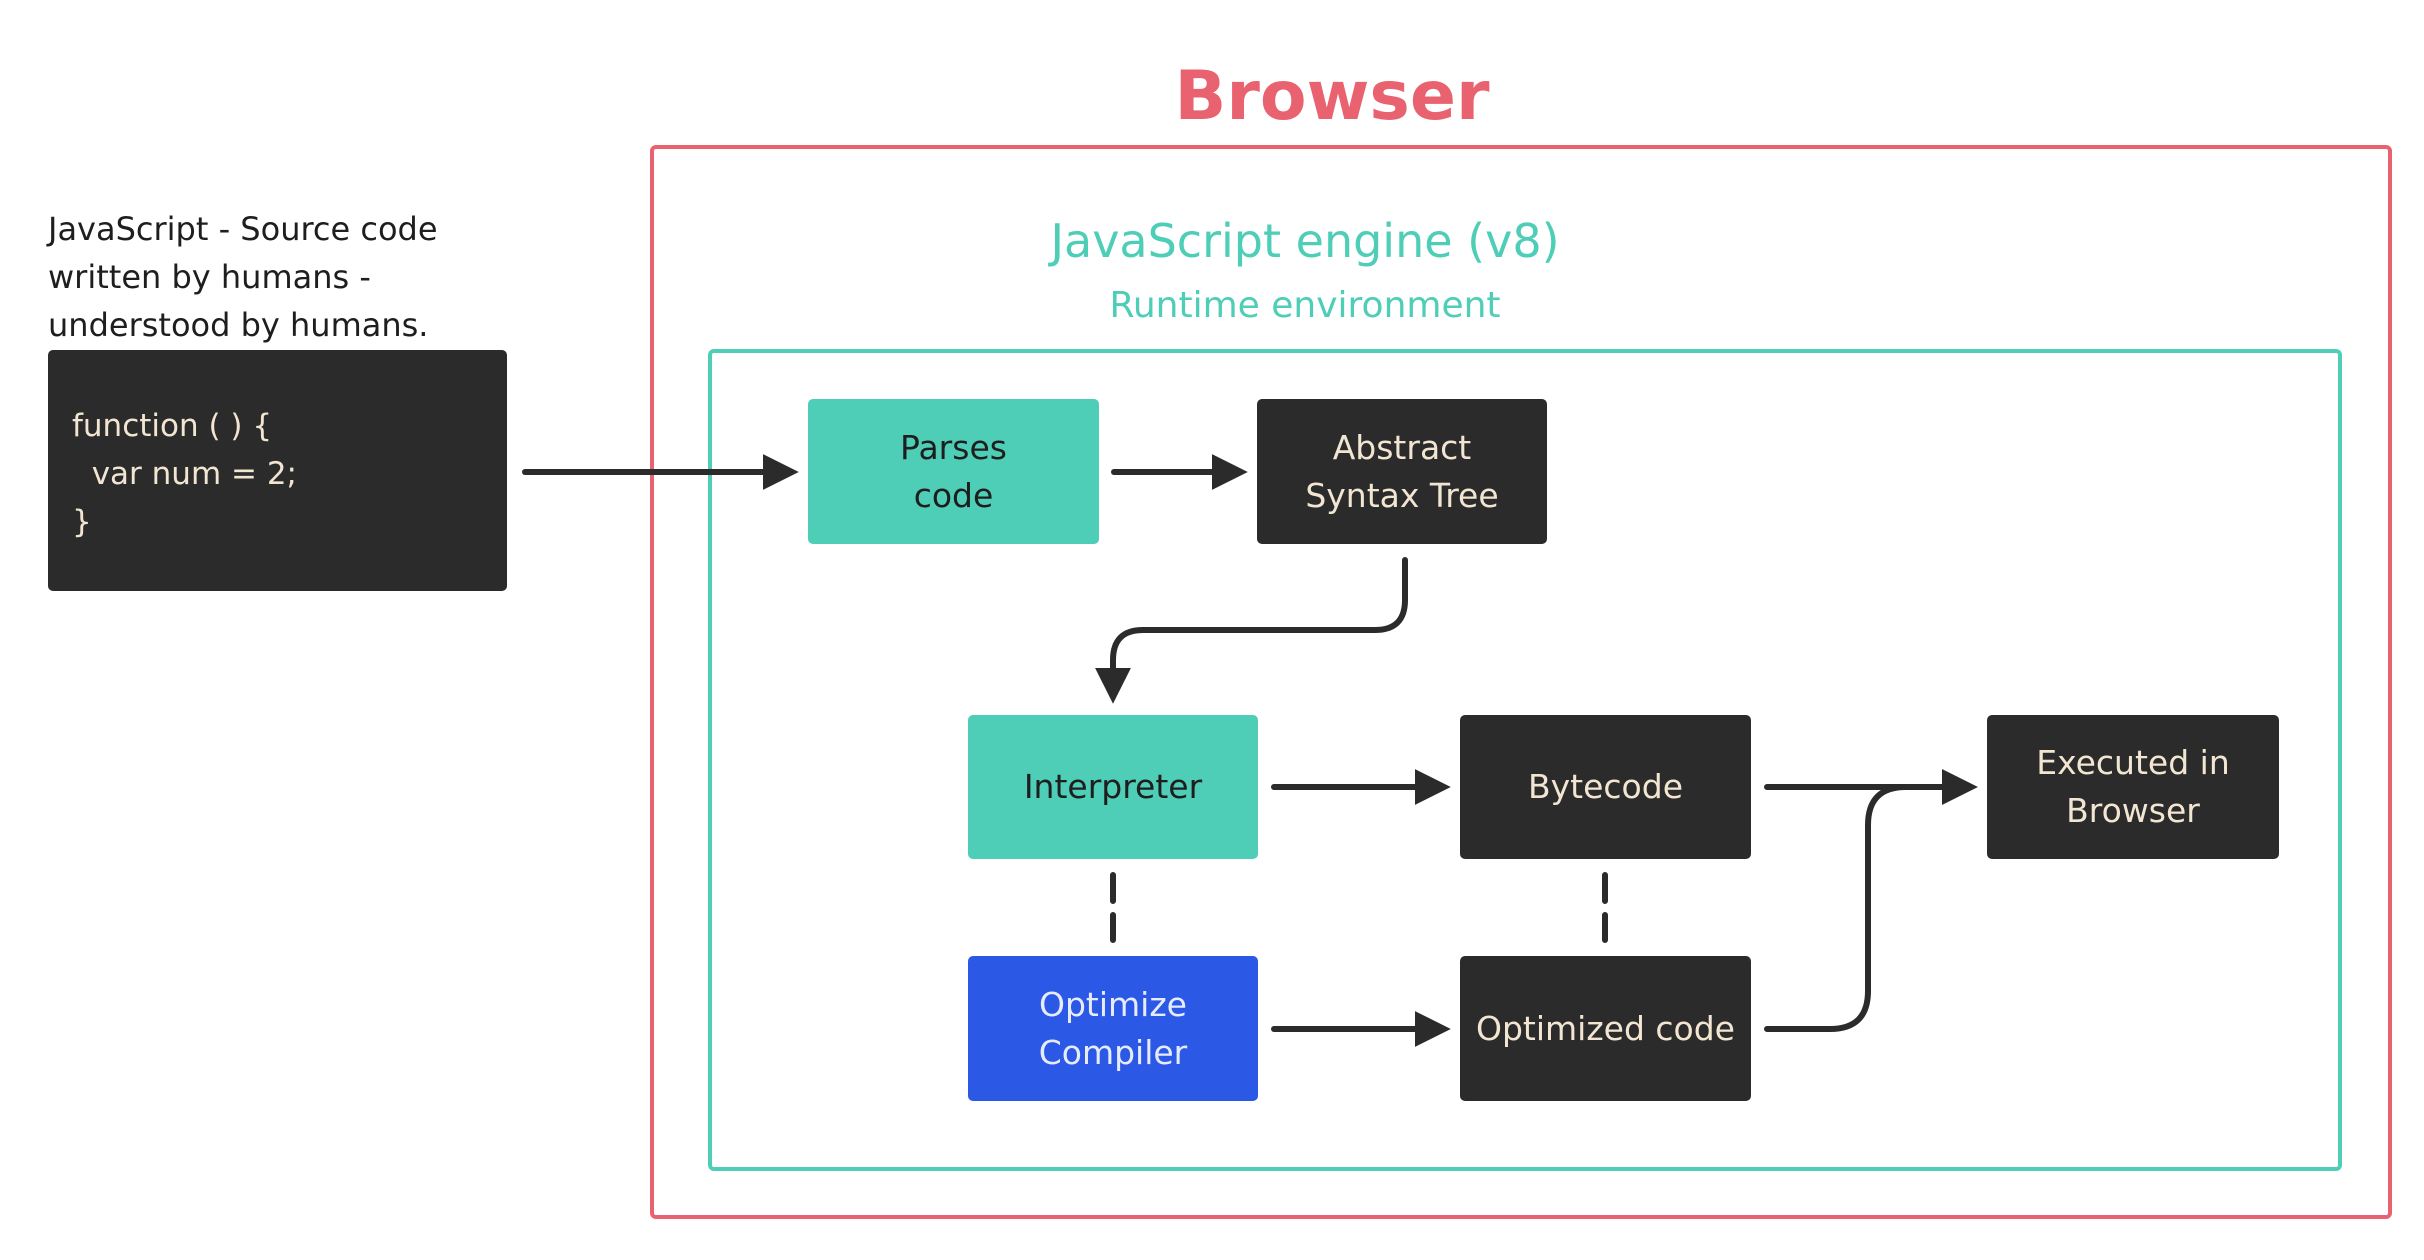 This screenshot has width=2424, height=1260. I want to click on code-line: var num = 2;, so click(184, 474).